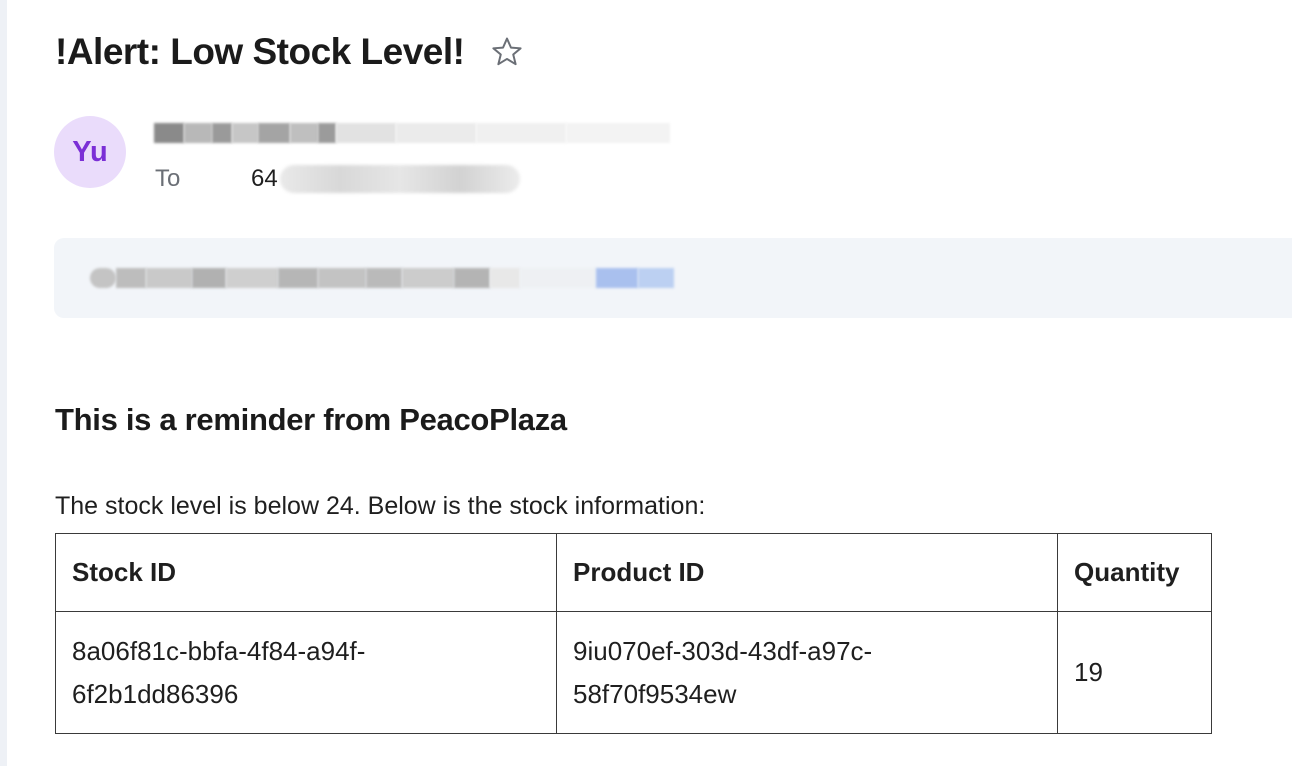 The height and width of the screenshot is (766, 1292). What do you see at coordinates (260, 51) in the screenshot?
I see `email-subject: !Alert: Low Stock Level!` at bounding box center [260, 51].